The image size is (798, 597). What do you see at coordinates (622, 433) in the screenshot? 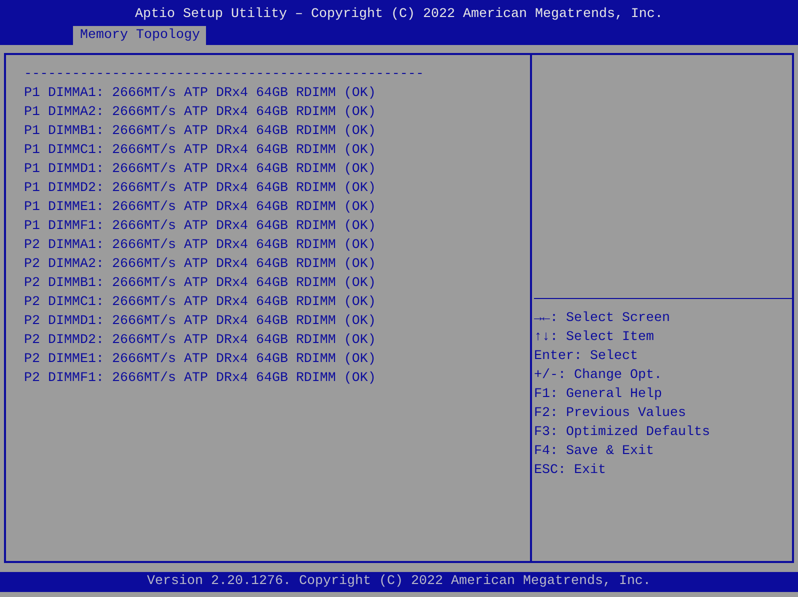
I see `key-help-text: F3: Optimized Defaults` at bounding box center [622, 433].